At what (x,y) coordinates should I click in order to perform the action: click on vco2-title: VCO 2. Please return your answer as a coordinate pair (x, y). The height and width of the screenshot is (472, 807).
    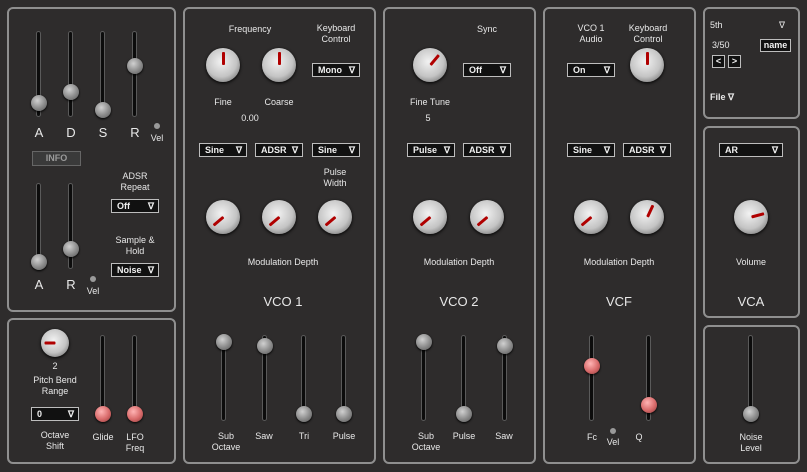
    Looking at the image, I should click on (459, 301).